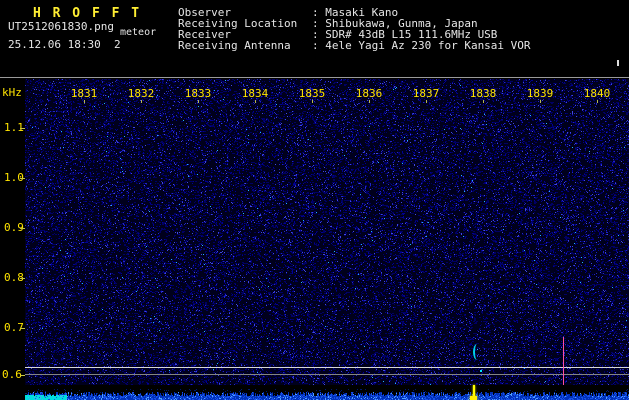 The image size is (629, 400). Describe the element at coordinates (84, 93) in the screenshot. I see `time-label: 1831` at that location.